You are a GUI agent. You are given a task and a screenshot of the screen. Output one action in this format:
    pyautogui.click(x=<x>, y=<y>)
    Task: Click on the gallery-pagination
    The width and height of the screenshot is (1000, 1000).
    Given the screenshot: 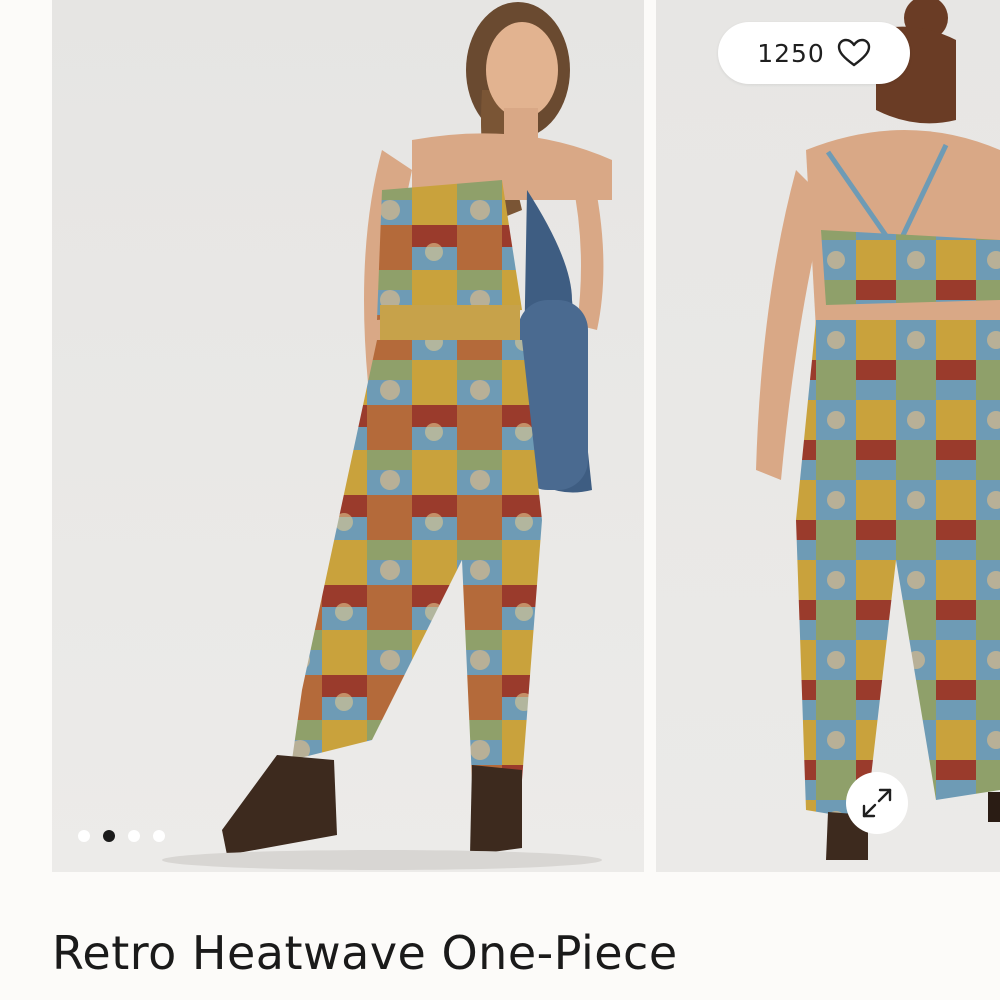 What is the action you would take?
    pyautogui.click(x=121, y=836)
    